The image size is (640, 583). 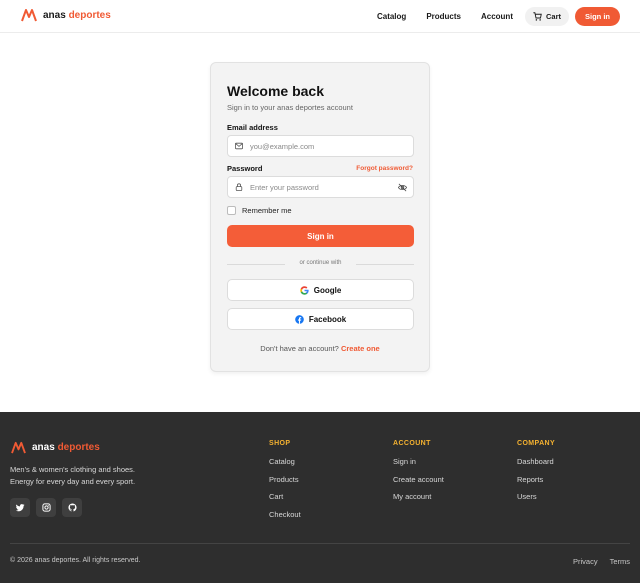 I want to click on footer-link-checkout: Checkout, so click(x=285, y=519).